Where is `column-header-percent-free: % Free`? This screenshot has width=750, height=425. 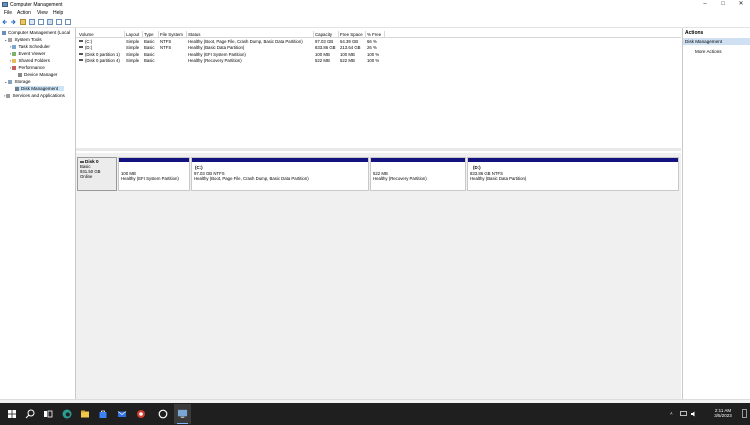 column-header-percent-free: % Free is located at coordinates (374, 34).